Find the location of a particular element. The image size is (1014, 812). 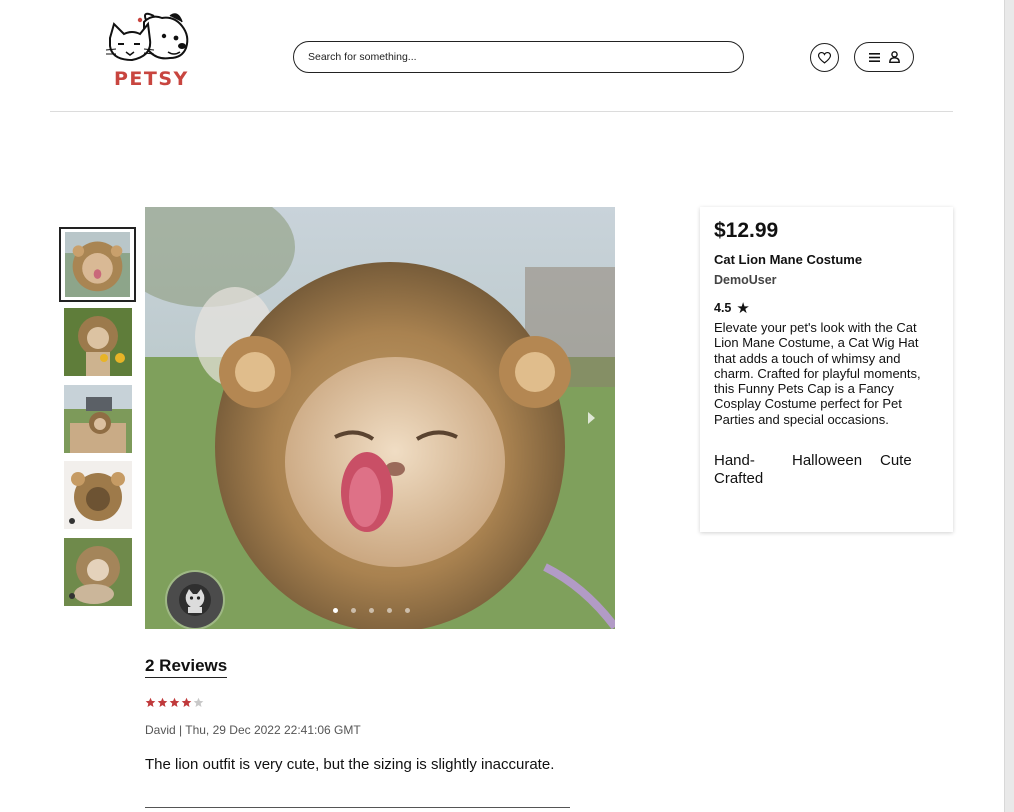

favorites-button is located at coordinates (824, 57).